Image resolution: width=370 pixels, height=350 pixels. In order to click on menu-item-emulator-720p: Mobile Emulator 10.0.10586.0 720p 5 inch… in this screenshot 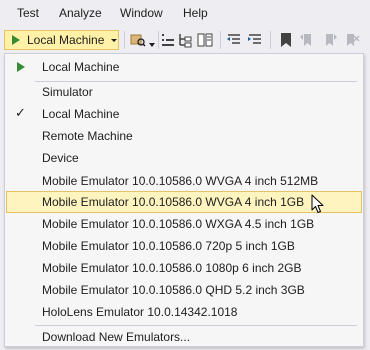, I will do `click(184, 246)`.